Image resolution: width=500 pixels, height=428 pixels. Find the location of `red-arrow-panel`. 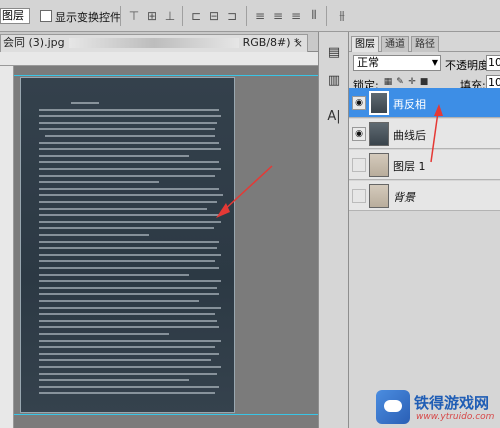

red-arrow-panel is located at coordinates (436, 133).